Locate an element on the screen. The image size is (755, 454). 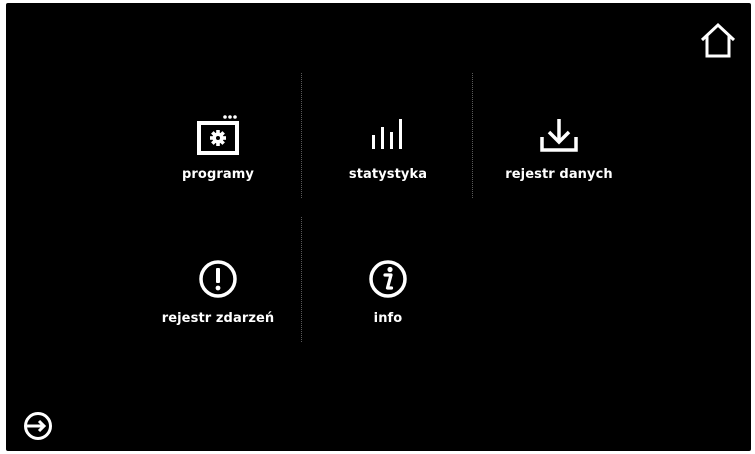
menu-item-rejestr-danych: rejestr danych is located at coordinates (559, 165).